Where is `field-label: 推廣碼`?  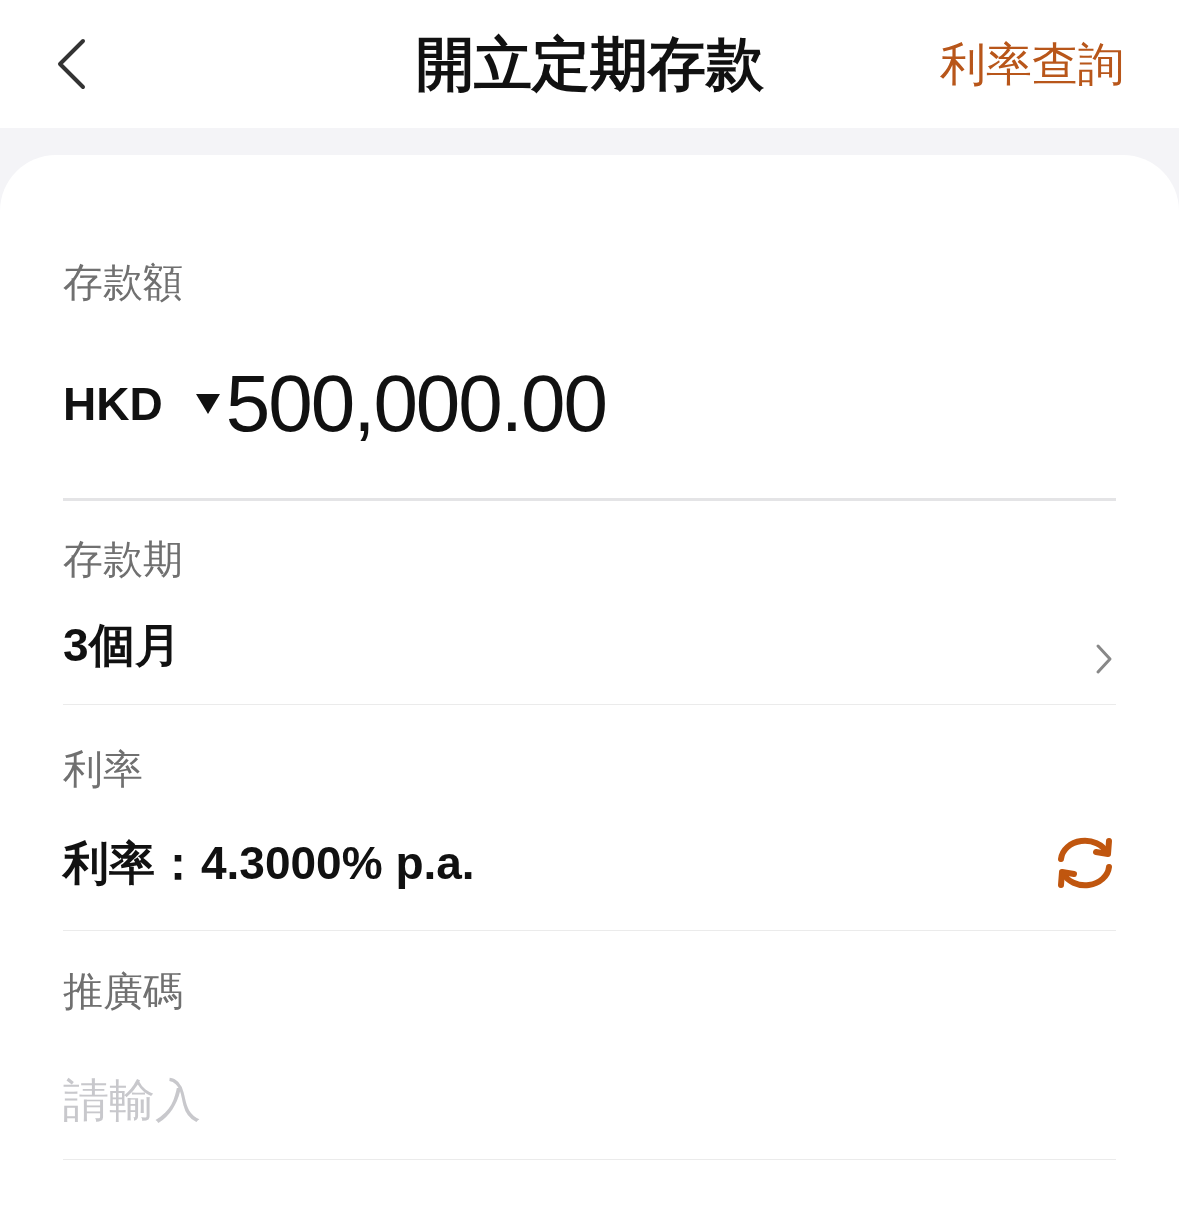 field-label: 推廣碼 is located at coordinates (123, 991).